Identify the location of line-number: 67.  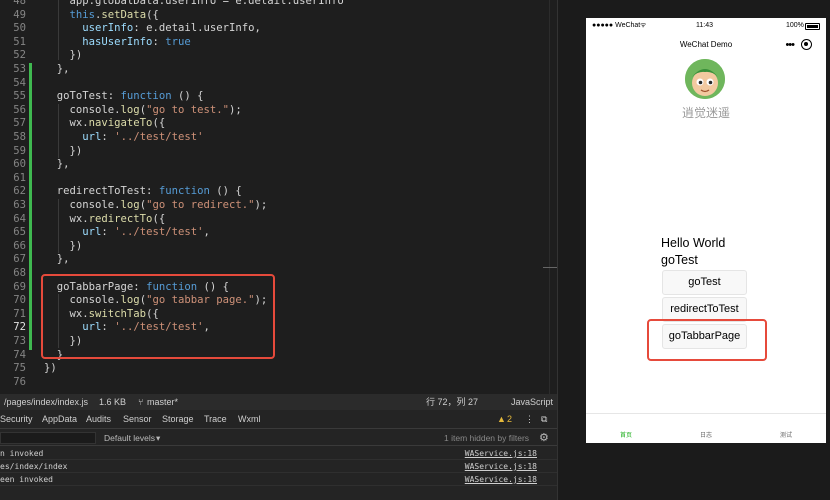
(19, 259).